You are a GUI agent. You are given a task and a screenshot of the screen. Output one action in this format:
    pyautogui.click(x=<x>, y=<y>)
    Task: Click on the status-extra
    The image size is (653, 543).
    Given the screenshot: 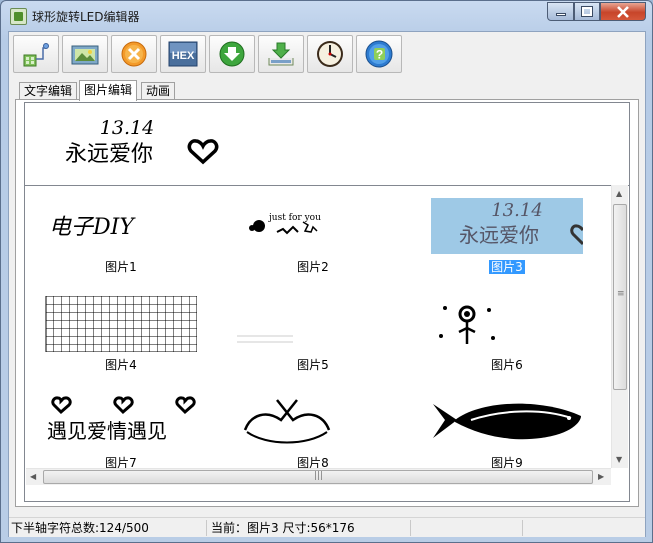 What is the action you would take?
    pyautogui.click(x=468, y=528)
    